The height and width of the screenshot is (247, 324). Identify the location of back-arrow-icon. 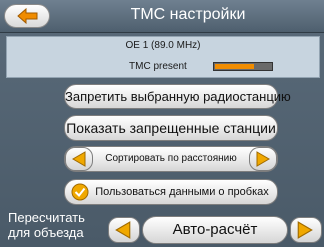
(27, 16).